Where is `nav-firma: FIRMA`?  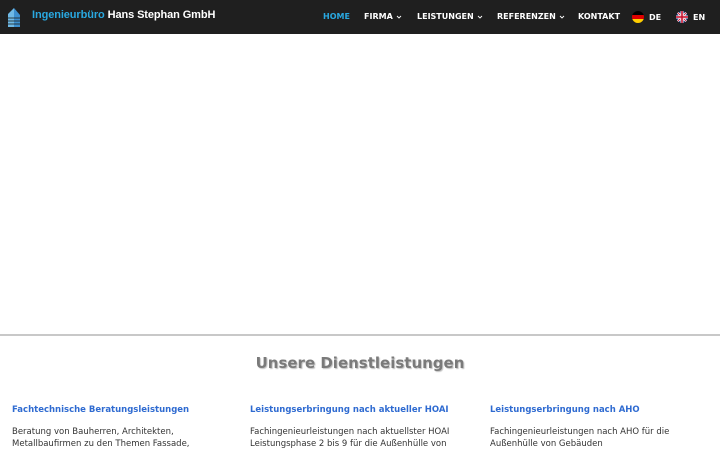 nav-firma: FIRMA is located at coordinates (383, 16).